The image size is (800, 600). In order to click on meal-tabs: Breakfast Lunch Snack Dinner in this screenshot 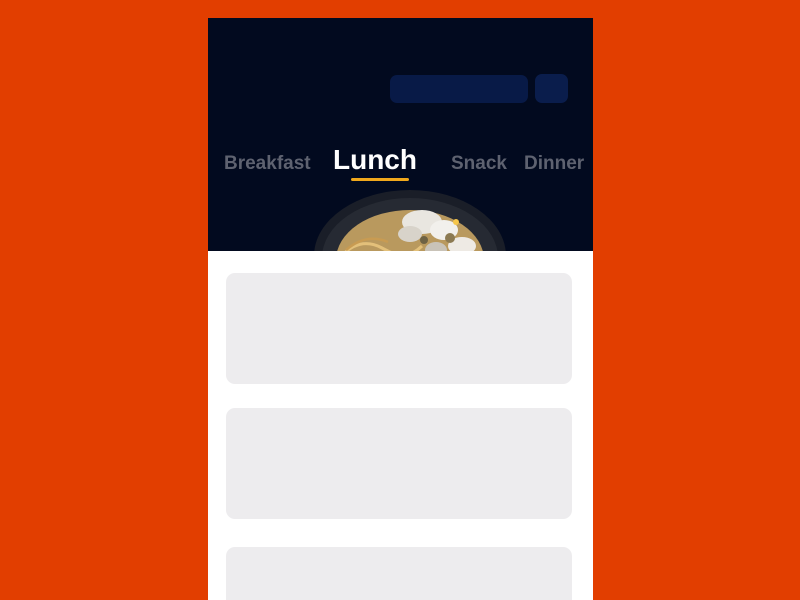, I will do `click(400, 163)`.